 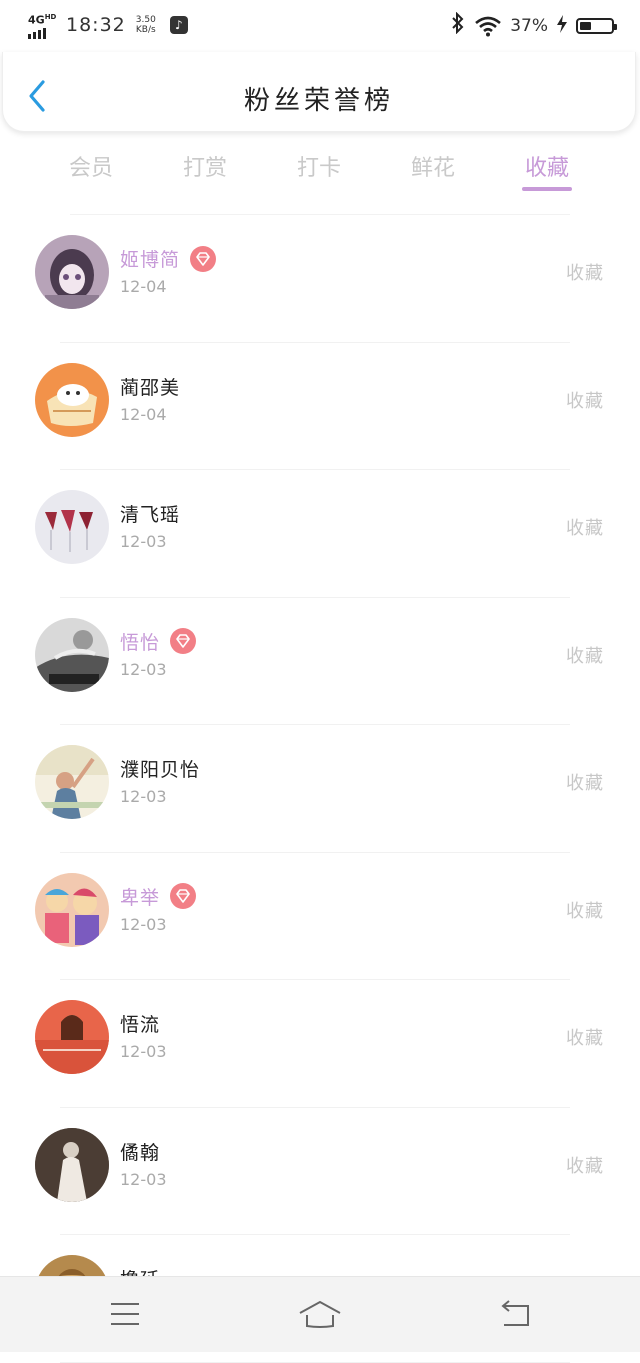 I want to click on bluetooth-icon, so click(x=458, y=25).